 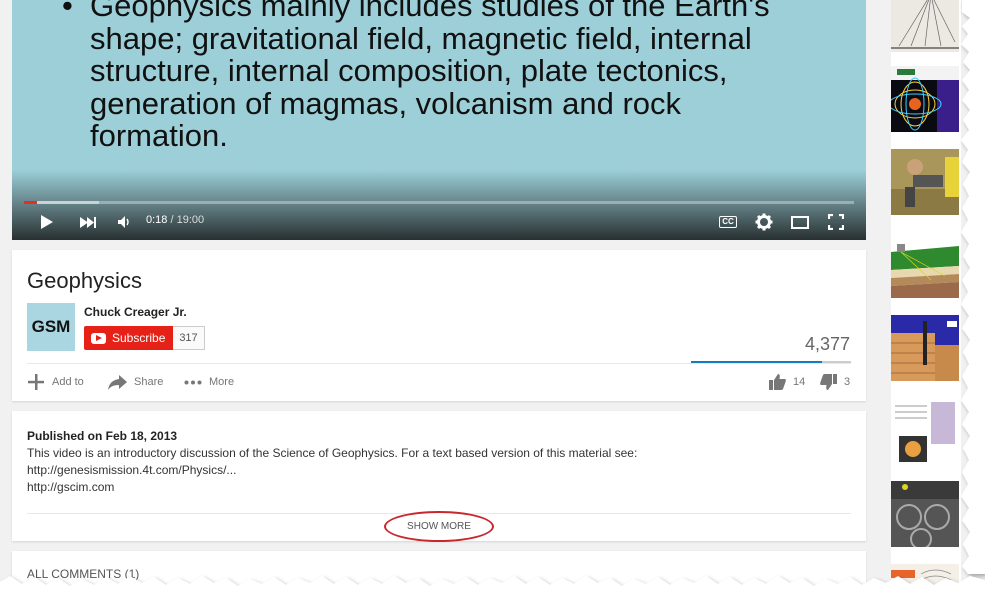 I want to click on thumb-seismic-layers, so click(x=925, y=265).